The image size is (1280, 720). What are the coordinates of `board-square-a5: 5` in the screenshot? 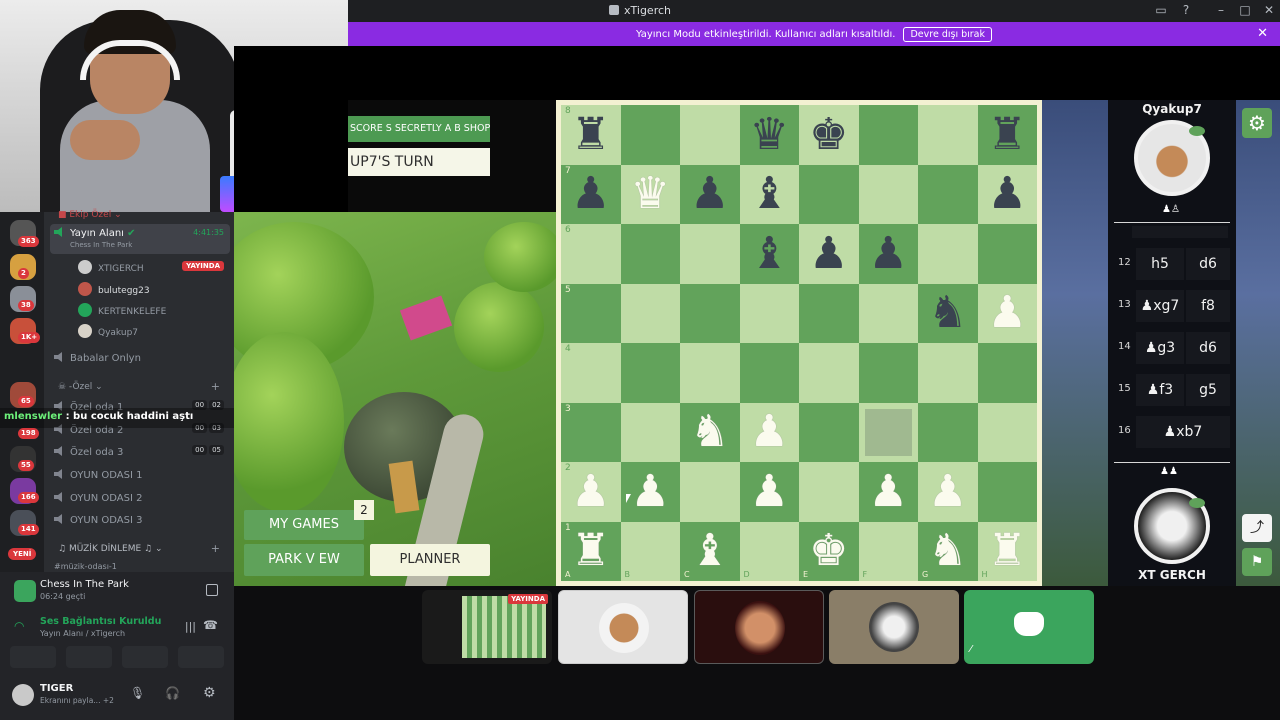 It's located at (591, 313).